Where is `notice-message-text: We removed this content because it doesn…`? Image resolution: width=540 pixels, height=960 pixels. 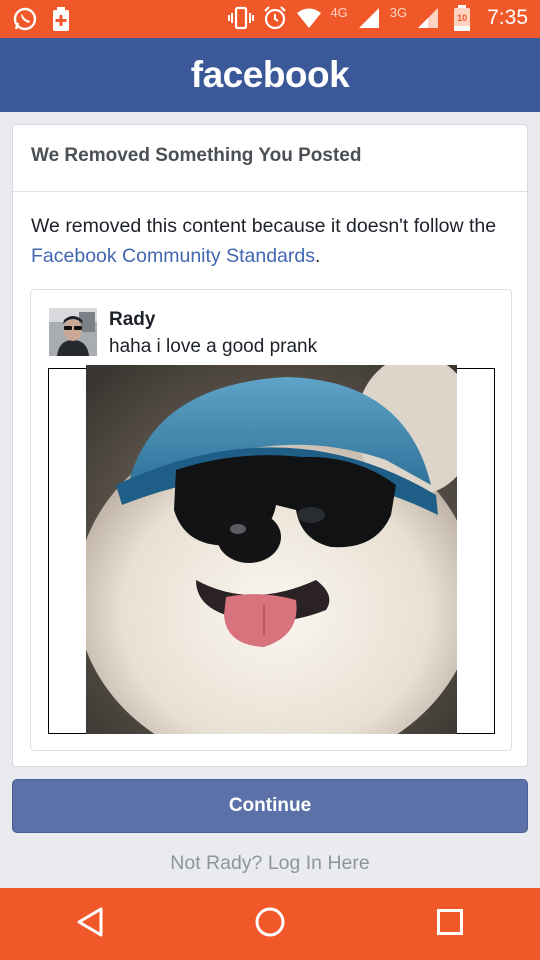
notice-message-text: We removed this content because it doesn… is located at coordinates (264, 226).